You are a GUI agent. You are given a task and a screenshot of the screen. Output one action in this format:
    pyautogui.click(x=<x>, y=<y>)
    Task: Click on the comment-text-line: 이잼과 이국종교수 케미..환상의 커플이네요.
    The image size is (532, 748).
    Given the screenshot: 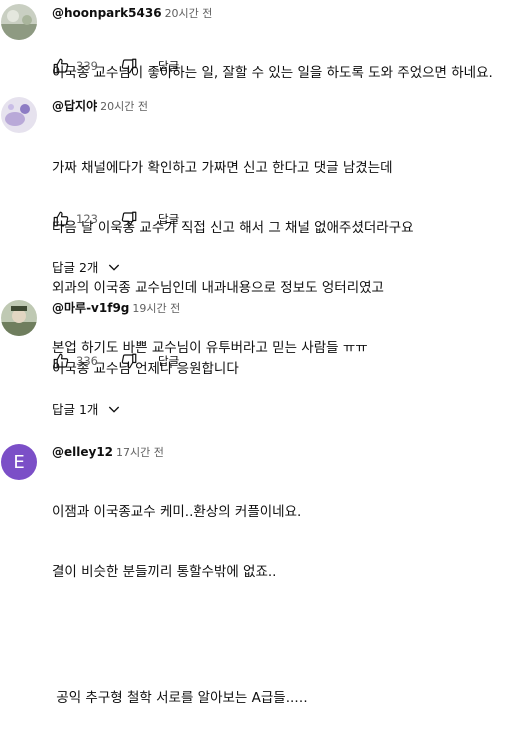 What is the action you would take?
    pyautogui.click(x=177, y=512)
    